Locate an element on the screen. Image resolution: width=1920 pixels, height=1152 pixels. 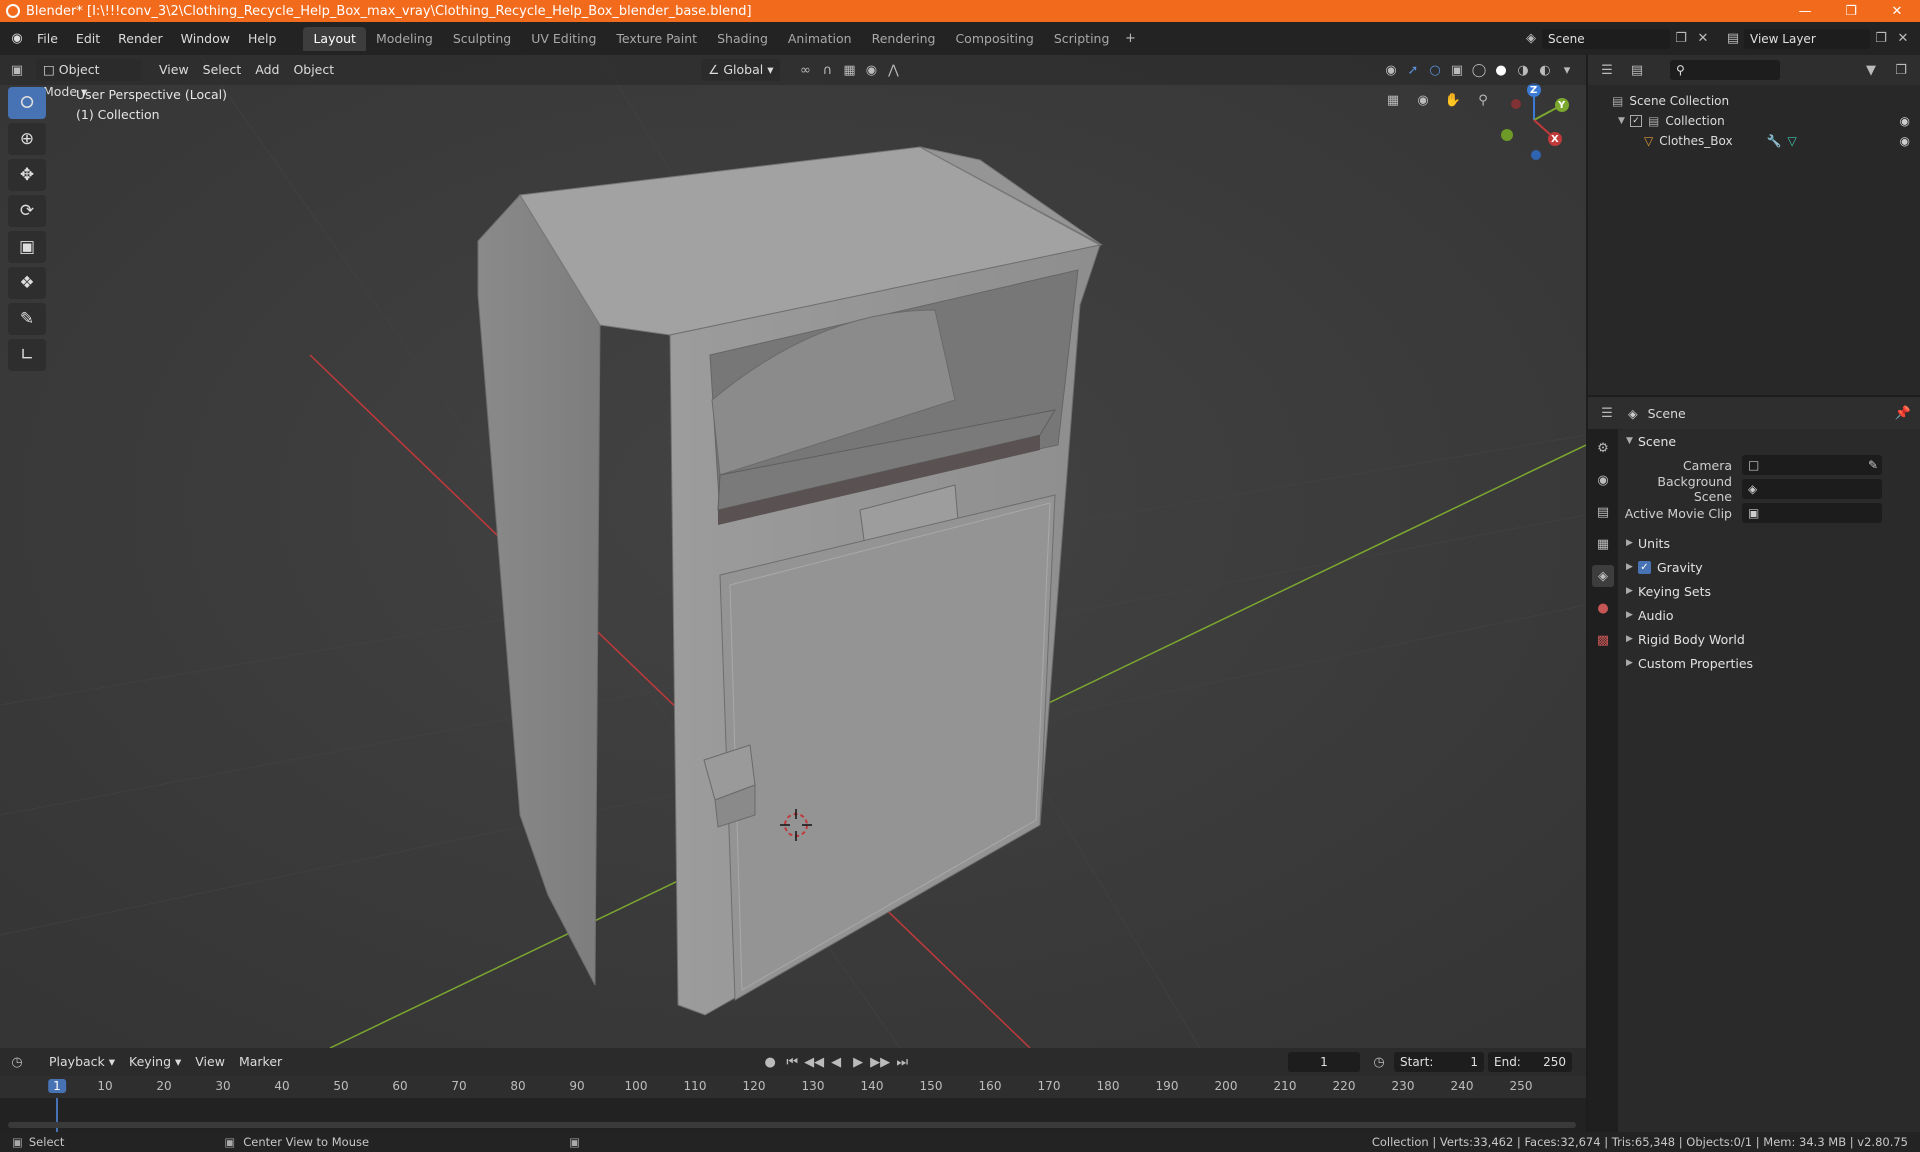
blender-menu-icon: ◉ is located at coordinates (17, 39).